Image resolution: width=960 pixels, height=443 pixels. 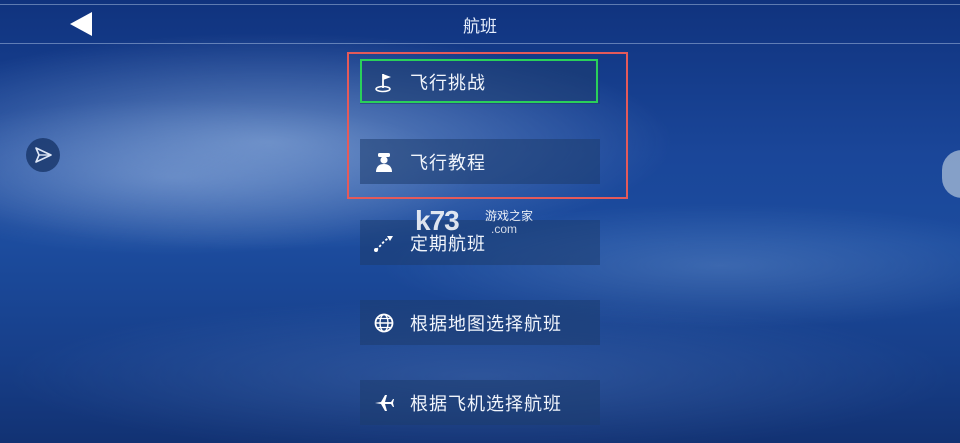 I want to click on menu-item-label: 根据地图选择航班, so click(x=486, y=324).